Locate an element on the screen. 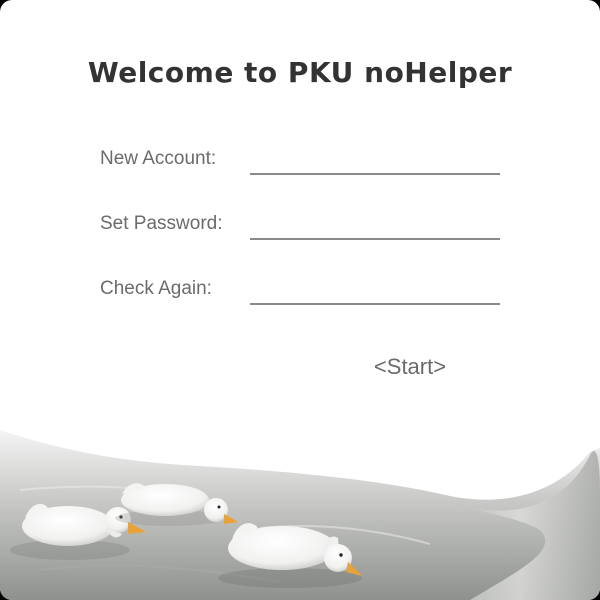 The width and height of the screenshot is (600, 600). new-account-label: New Account: is located at coordinates (158, 158).